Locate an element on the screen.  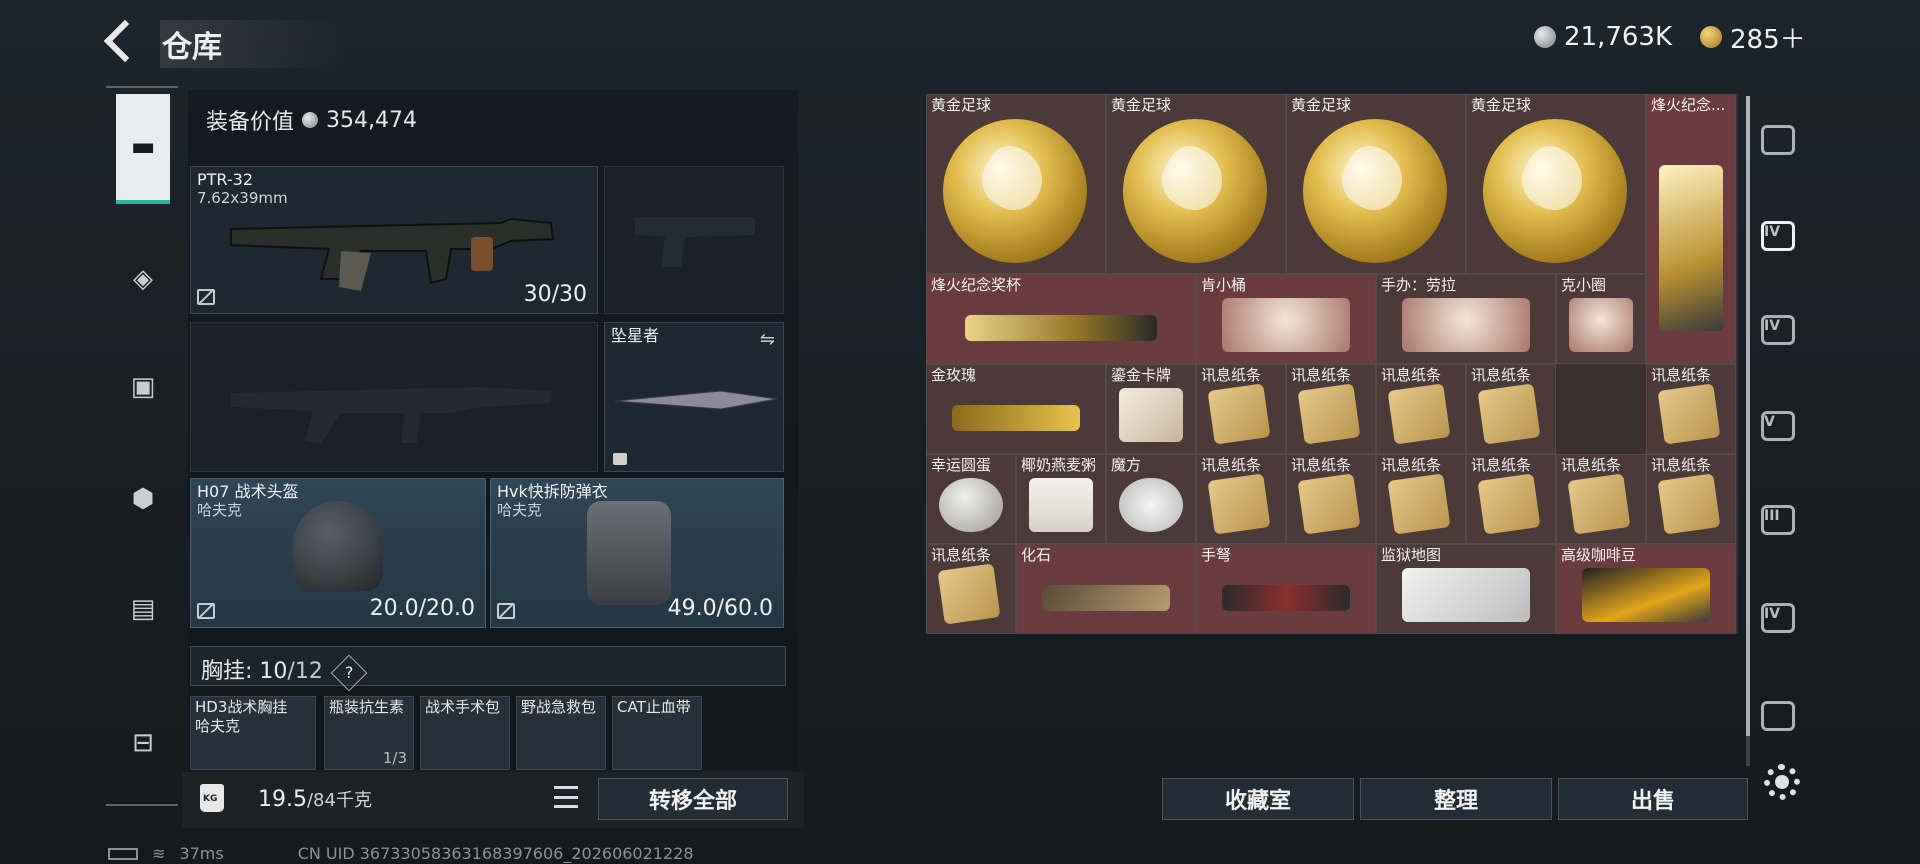
stash-item: 金玫瑰 is located at coordinates (1016, 409).